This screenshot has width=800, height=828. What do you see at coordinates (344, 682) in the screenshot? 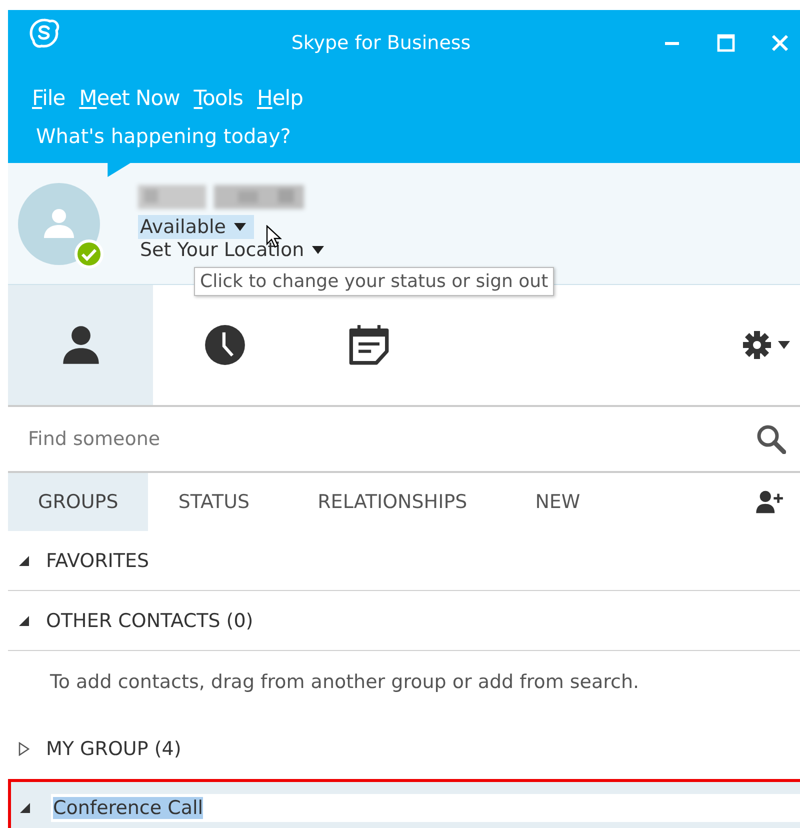
I see `empty-group-hint: To add contacts, drag from another group or add from search.` at bounding box center [344, 682].